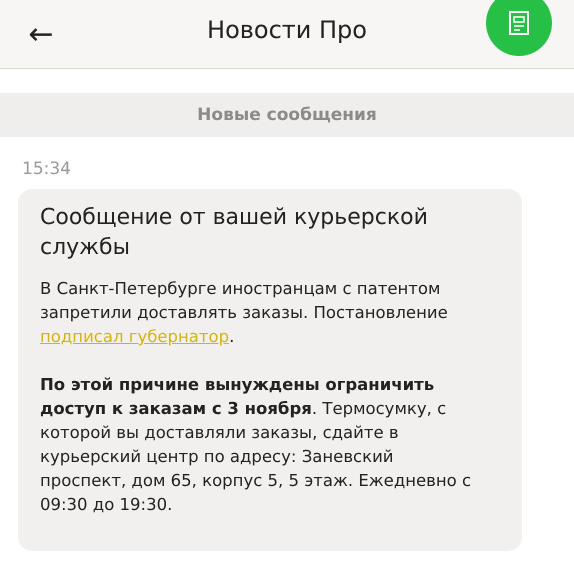  I want to click on back-button: ←, so click(41, 34).